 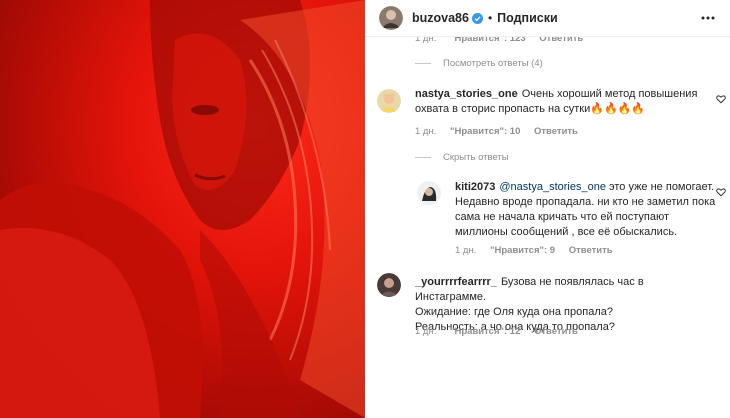 I want to click on comment-likes: "Нравится": 12, so click(x=485, y=331).